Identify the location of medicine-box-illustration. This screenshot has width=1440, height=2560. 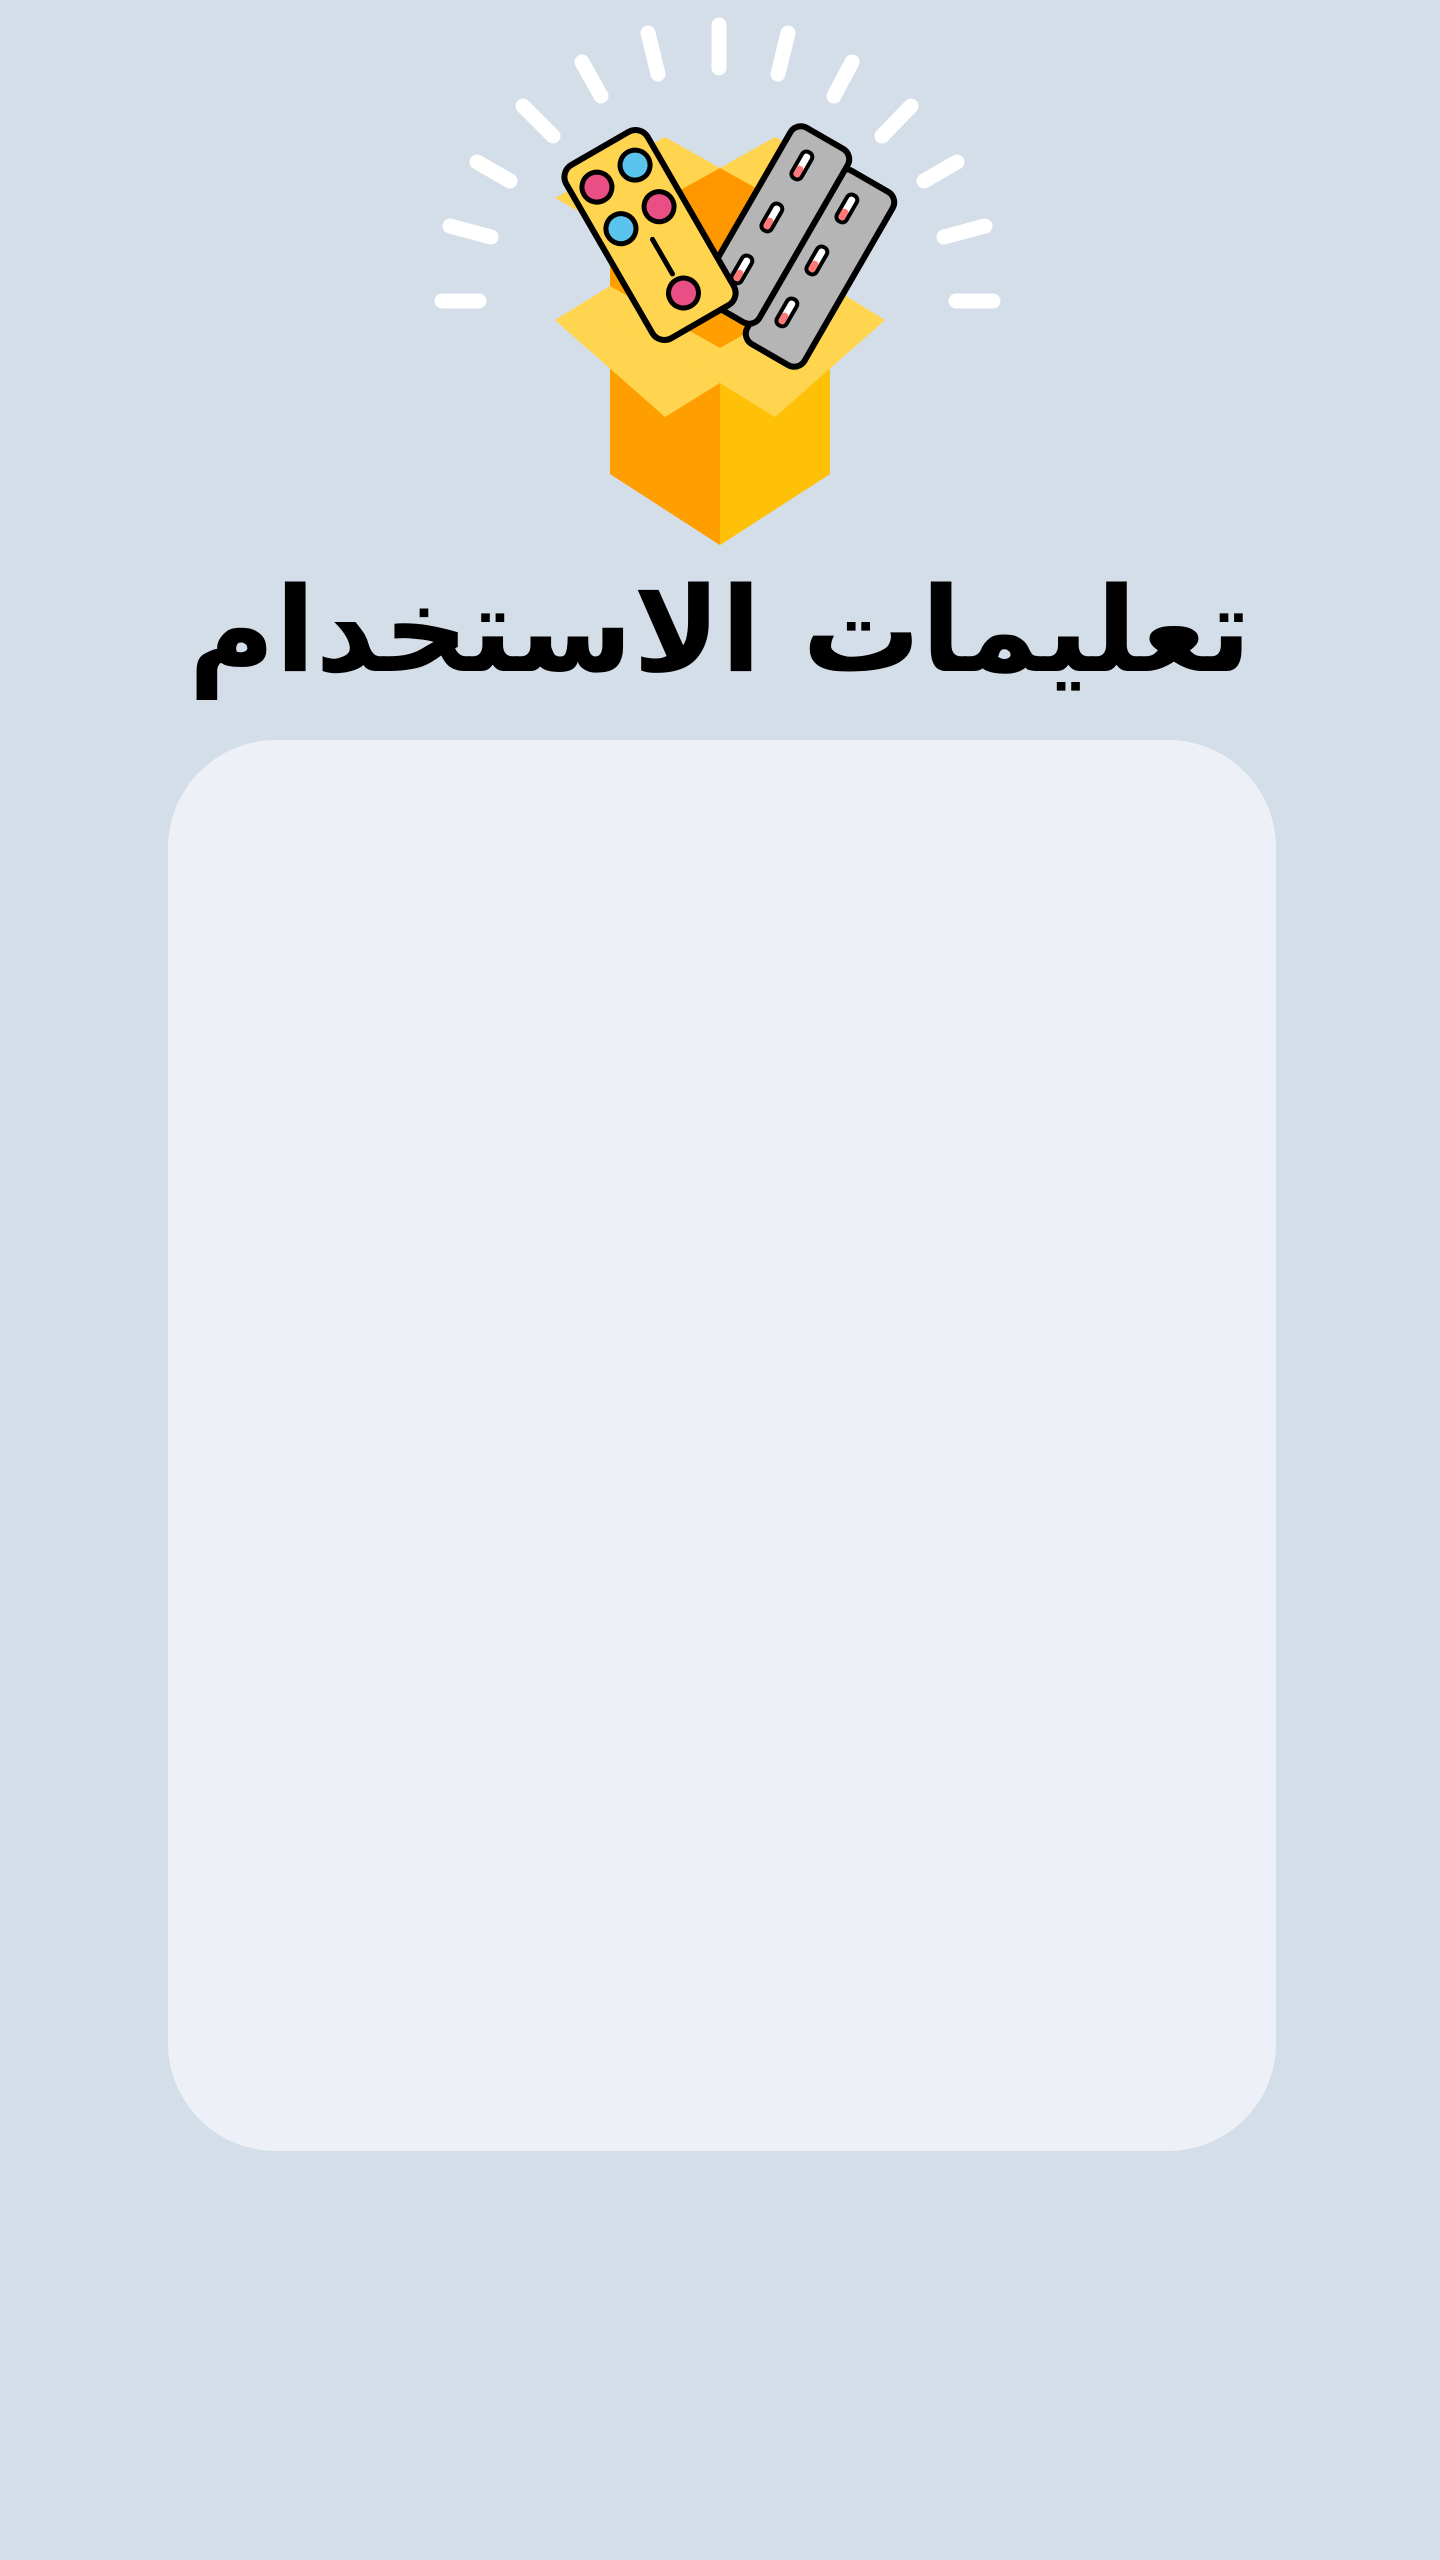
(720, 300).